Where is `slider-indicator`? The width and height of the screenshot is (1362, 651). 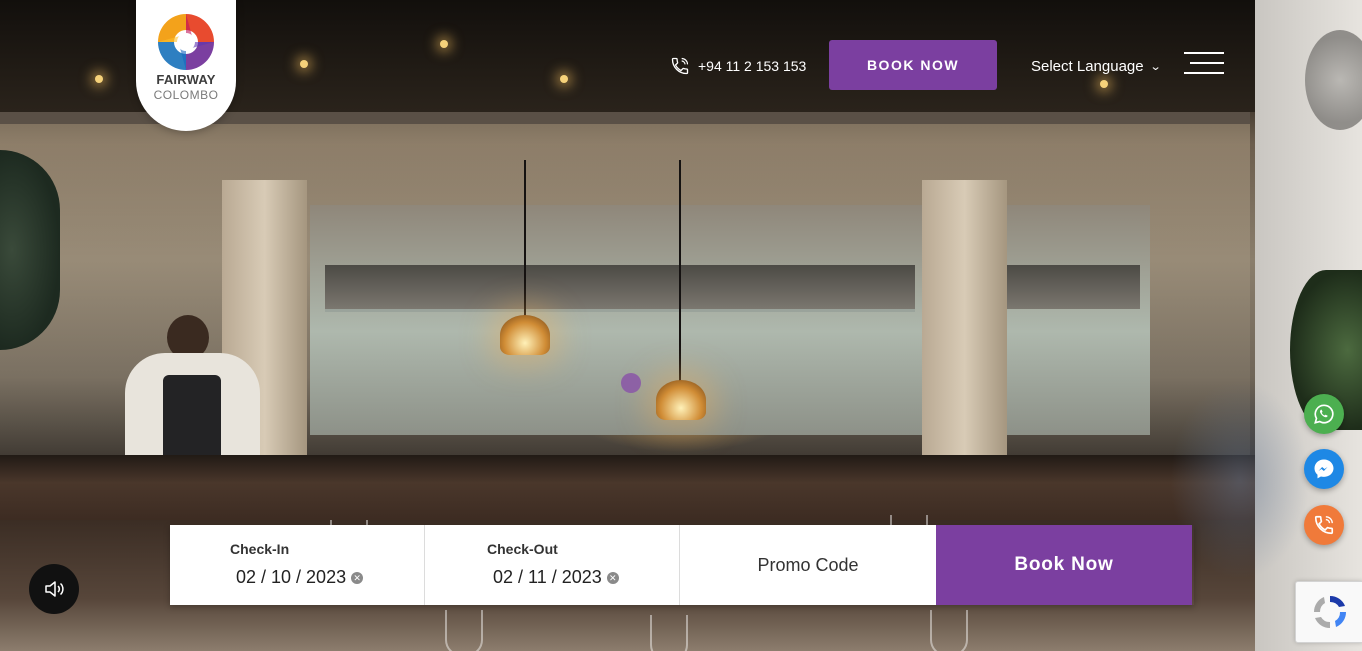 slider-indicator is located at coordinates (631, 383).